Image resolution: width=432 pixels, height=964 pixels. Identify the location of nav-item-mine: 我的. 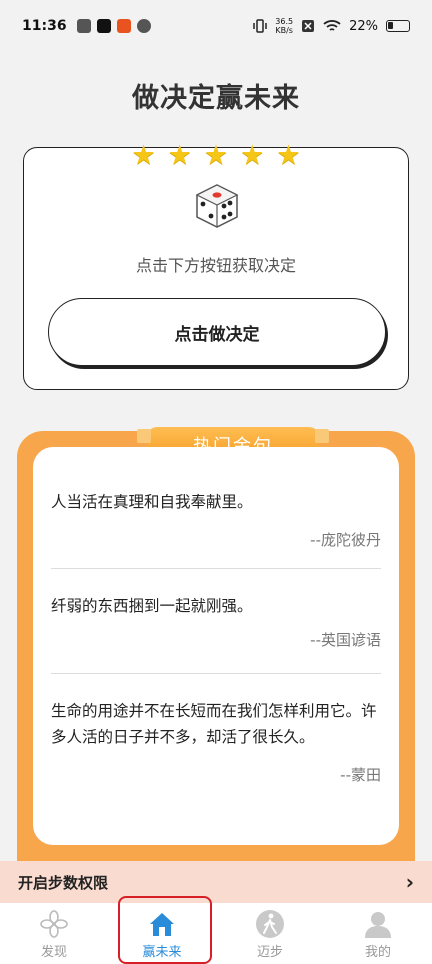
(378, 933).